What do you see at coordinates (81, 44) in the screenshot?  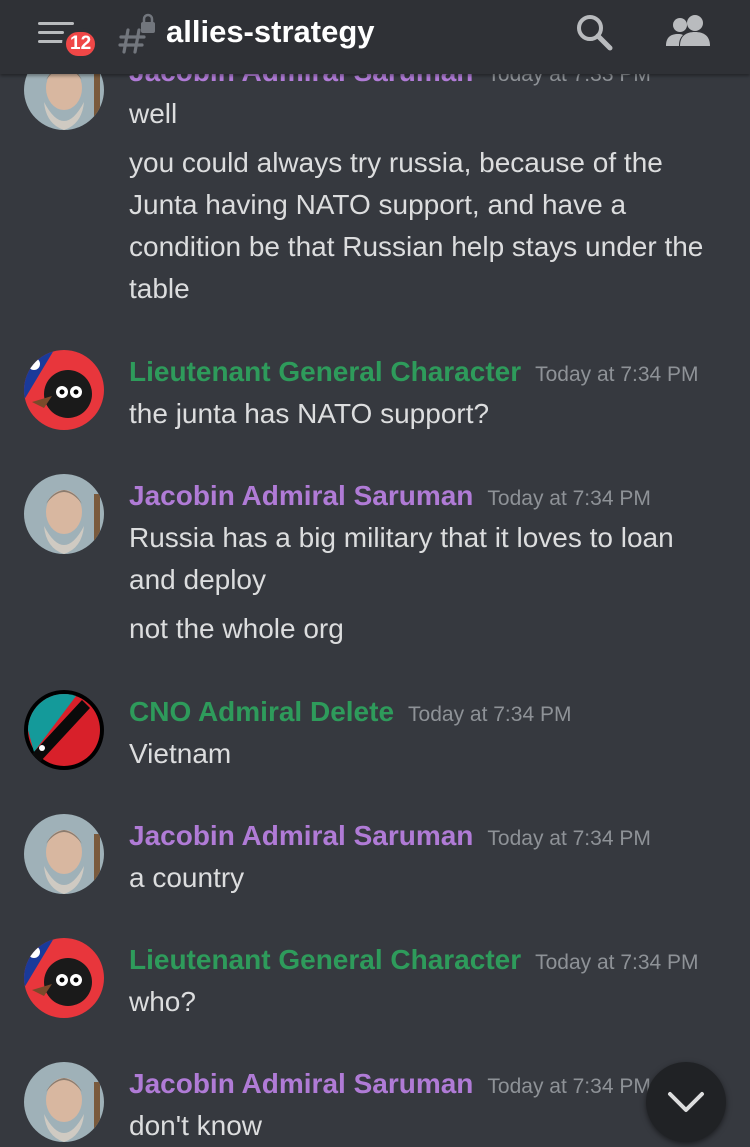 I see `notification-badge: 12` at bounding box center [81, 44].